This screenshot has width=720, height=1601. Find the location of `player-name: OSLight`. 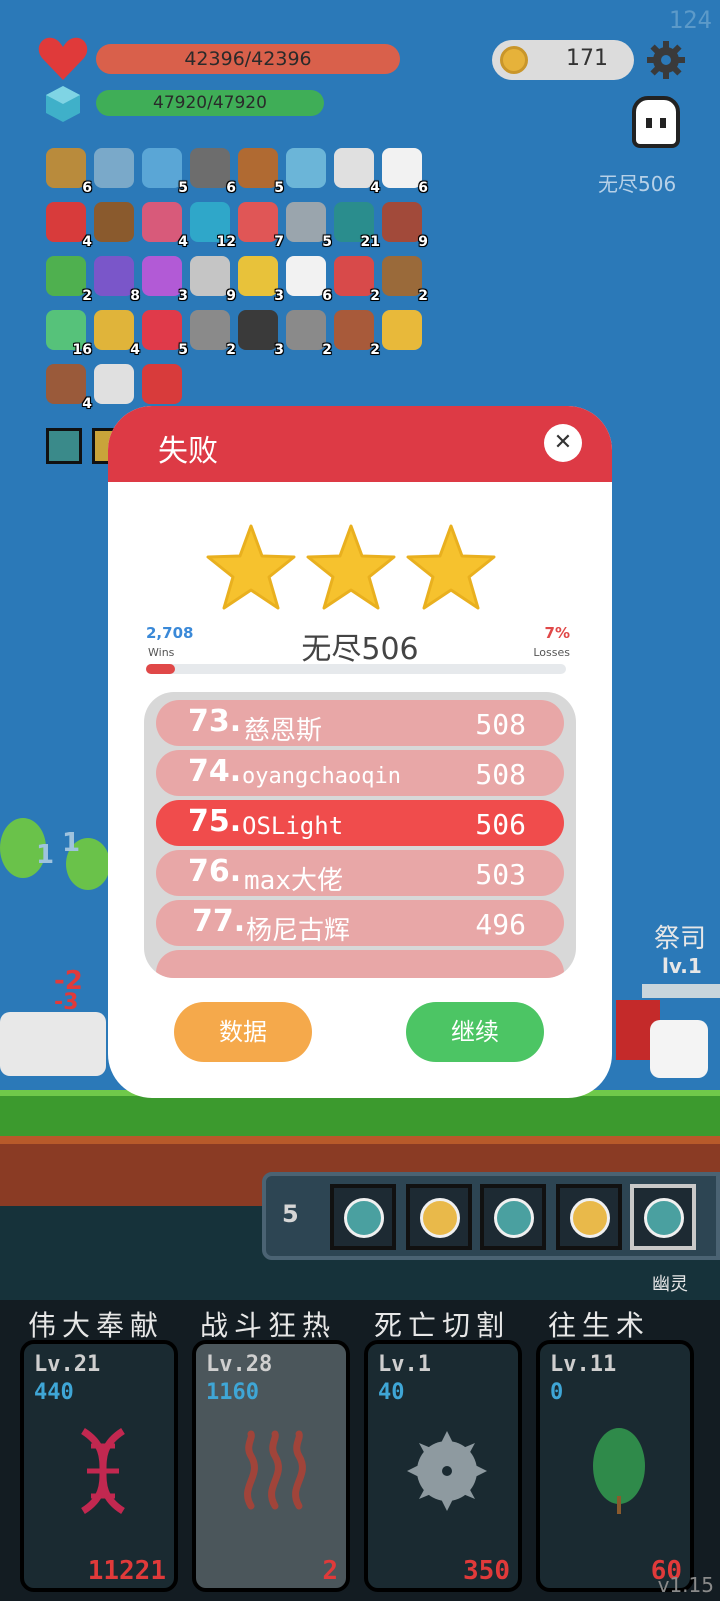

player-name: OSLight is located at coordinates (293, 826).